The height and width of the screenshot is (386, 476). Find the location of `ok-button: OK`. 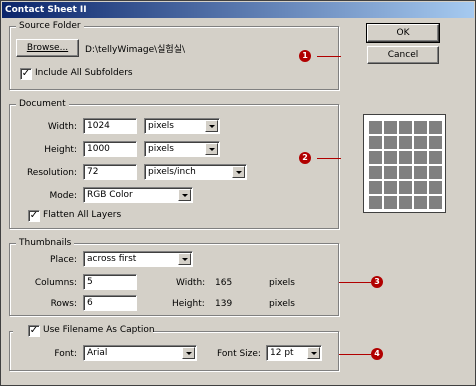

ok-button: OK is located at coordinates (403, 33).